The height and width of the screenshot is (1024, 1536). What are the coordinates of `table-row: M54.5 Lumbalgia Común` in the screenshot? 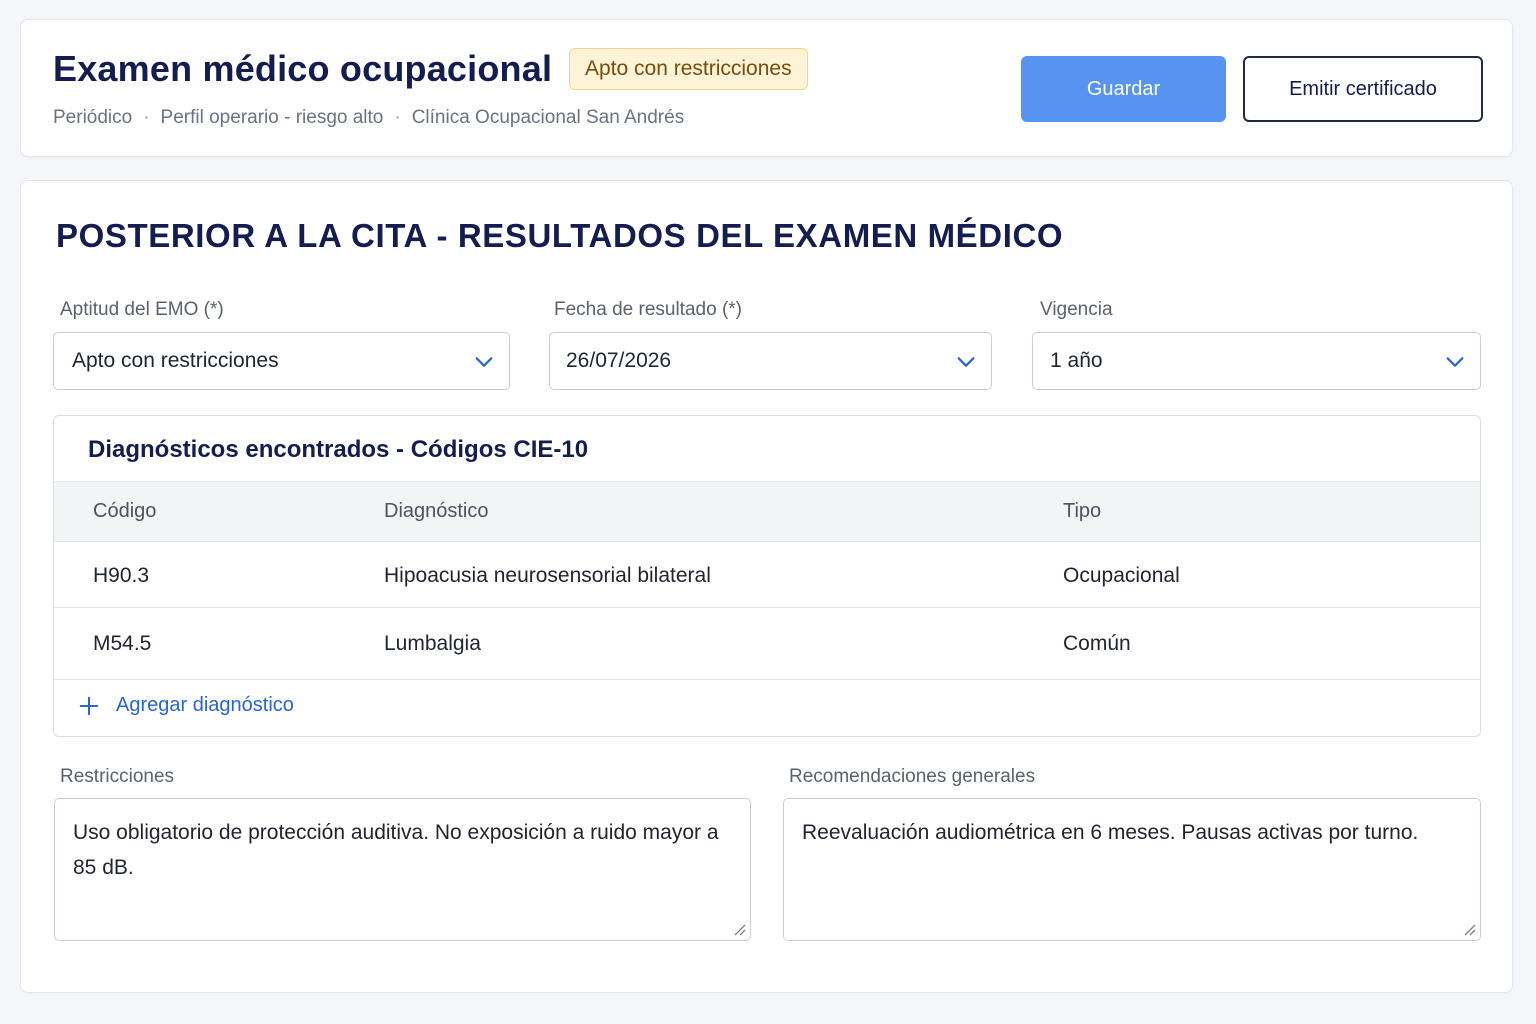 It's located at (767, 644).